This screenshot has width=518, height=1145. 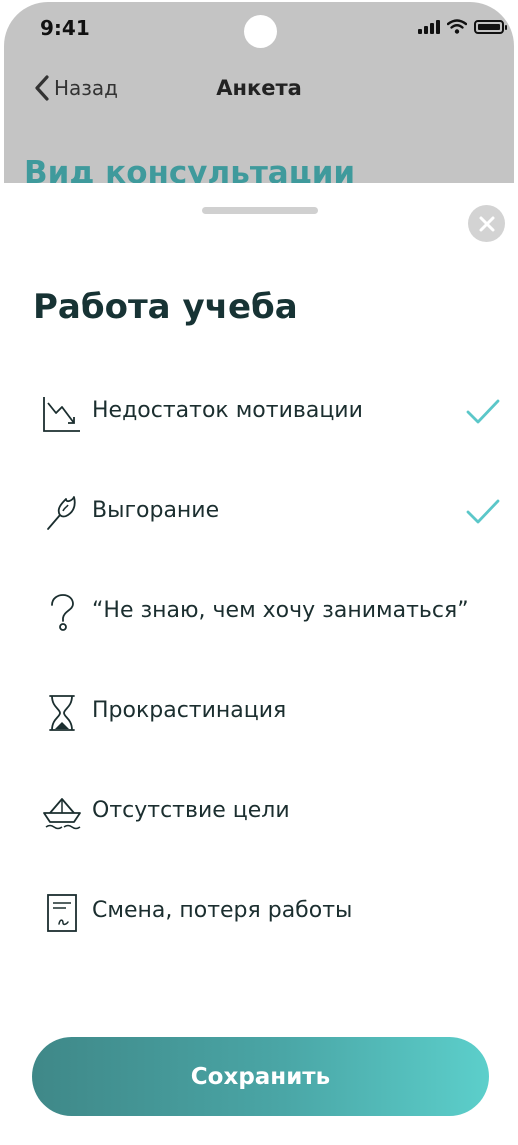 What do you see at coordinates (227, 410) in the screenshot?
I see `option-label: Недостаток мотивации` at bounding box center [227, 410].